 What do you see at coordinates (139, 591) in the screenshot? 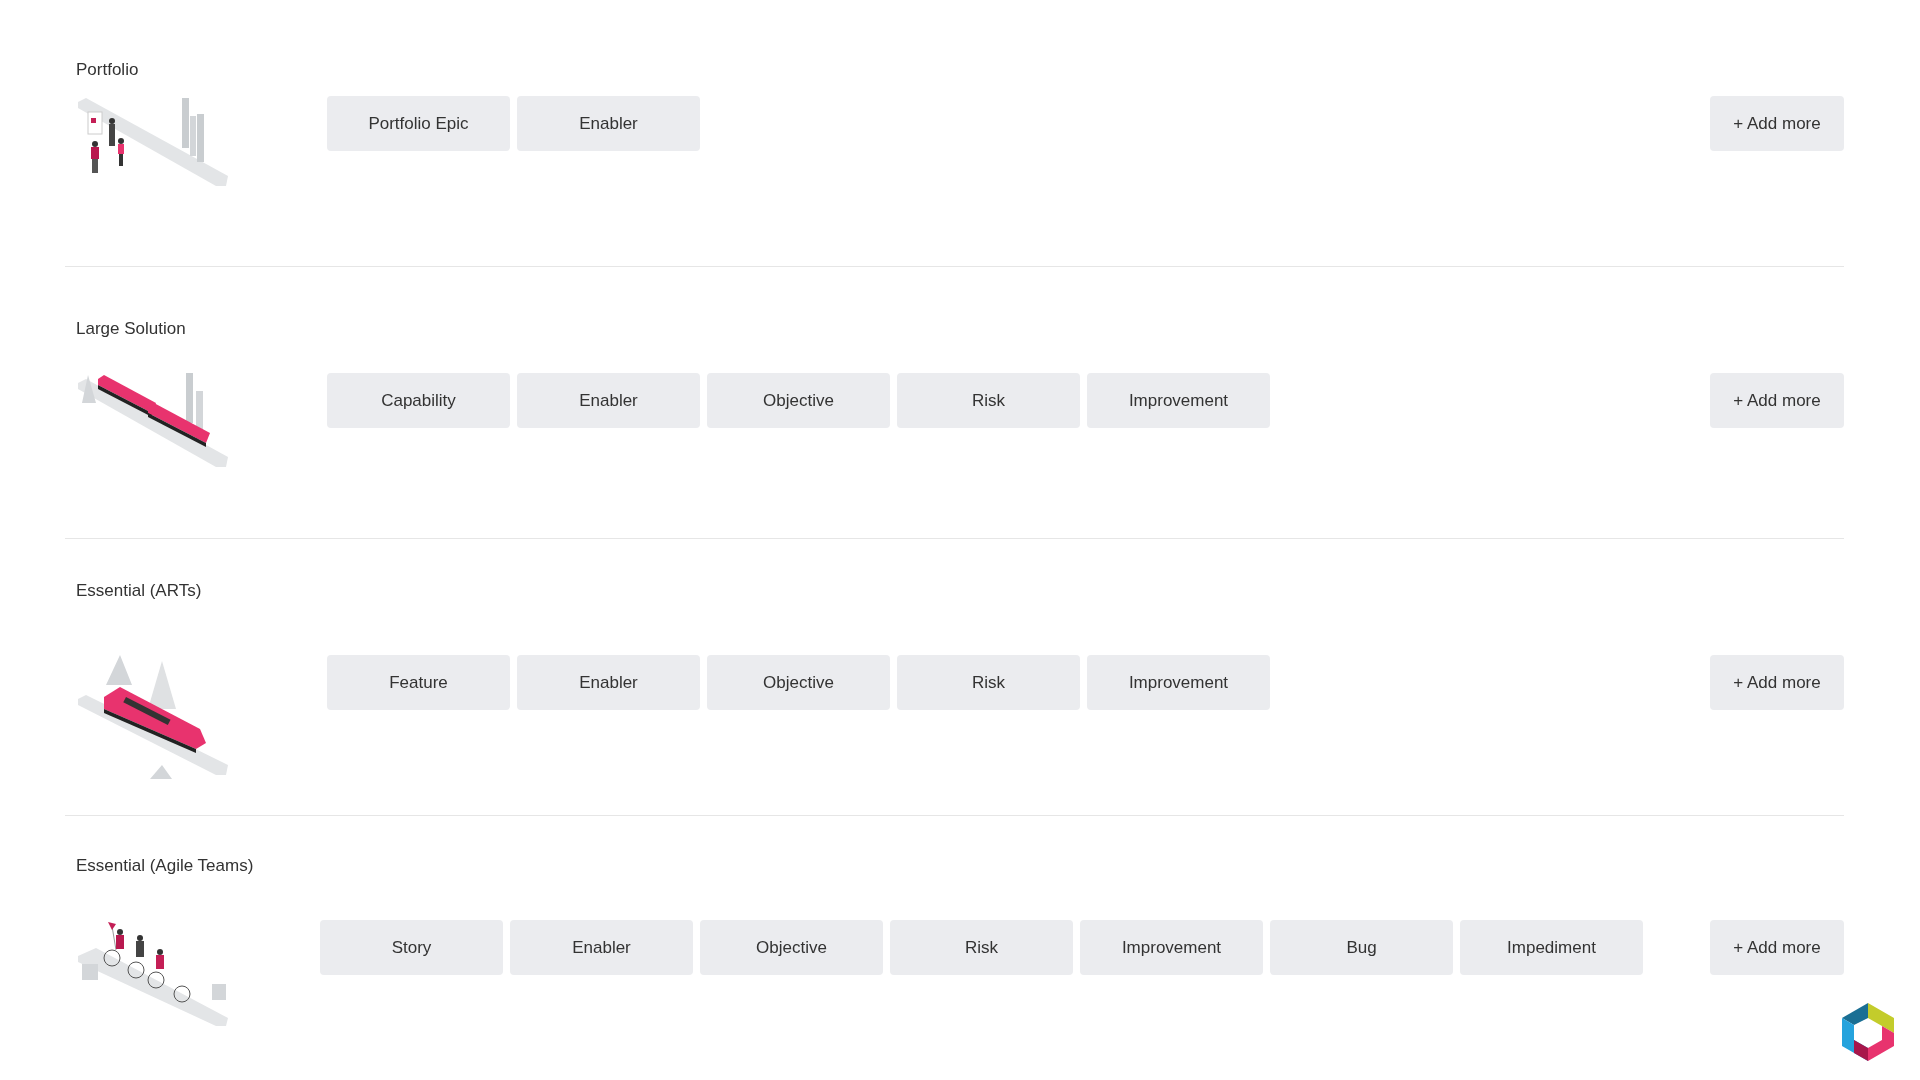
I see `section-title: Essential (ARTs)` at bounding box center [139, 591].